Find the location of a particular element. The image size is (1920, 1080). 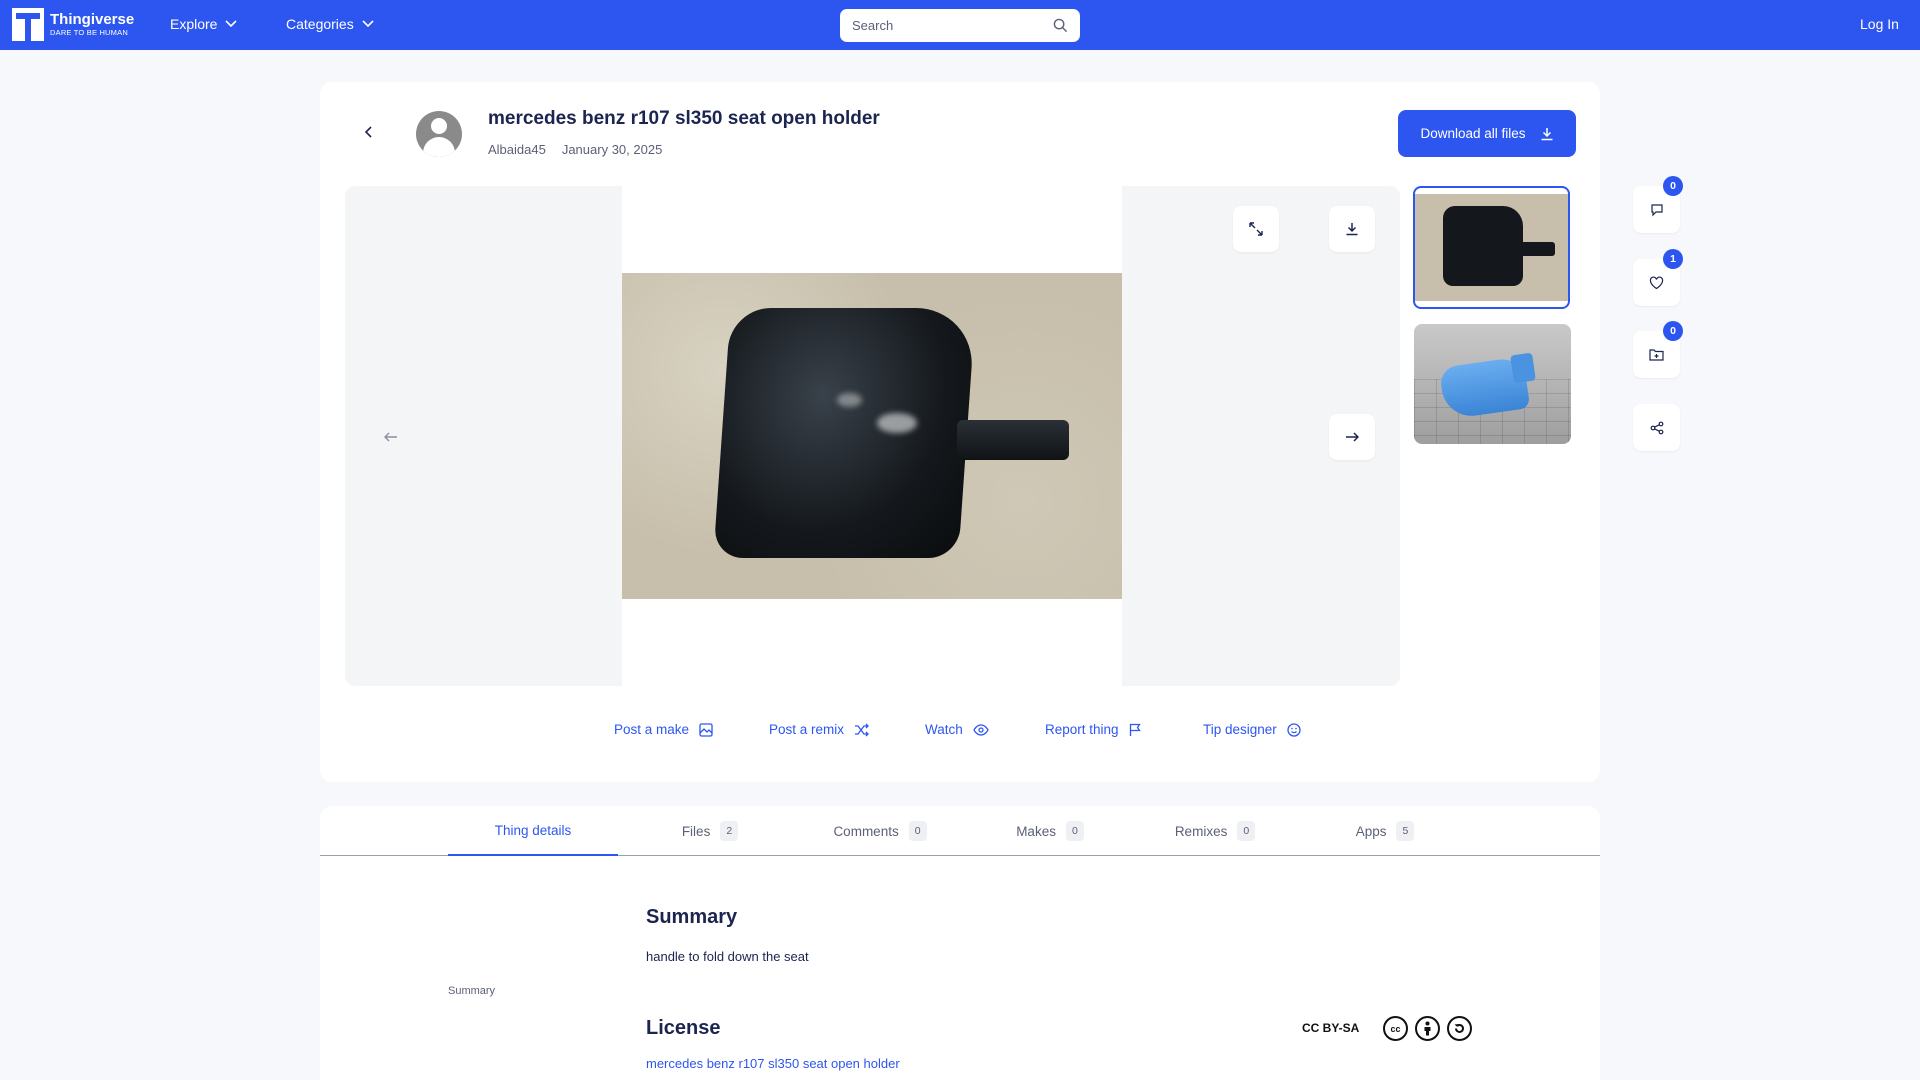

tip-designer-label: Tip designer is located at coordinates (1240, 729).